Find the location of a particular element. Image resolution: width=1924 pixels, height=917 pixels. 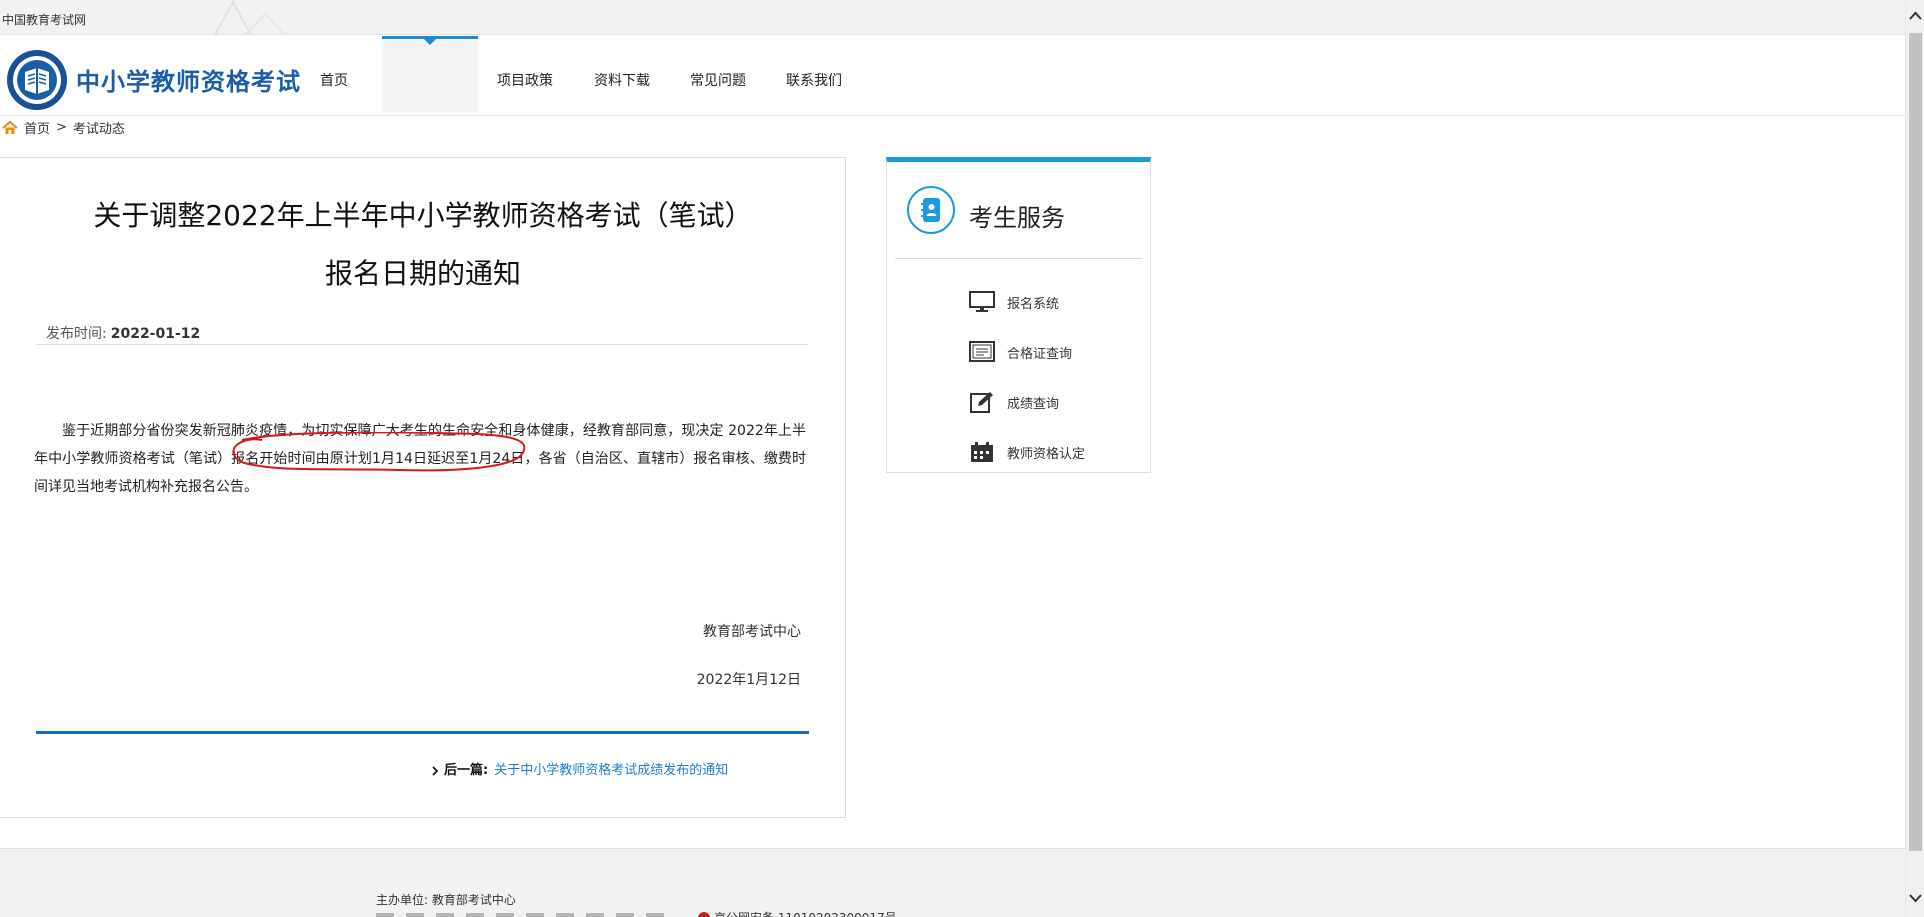

vertical-scrollbar is located at coordinates (1914, 458).